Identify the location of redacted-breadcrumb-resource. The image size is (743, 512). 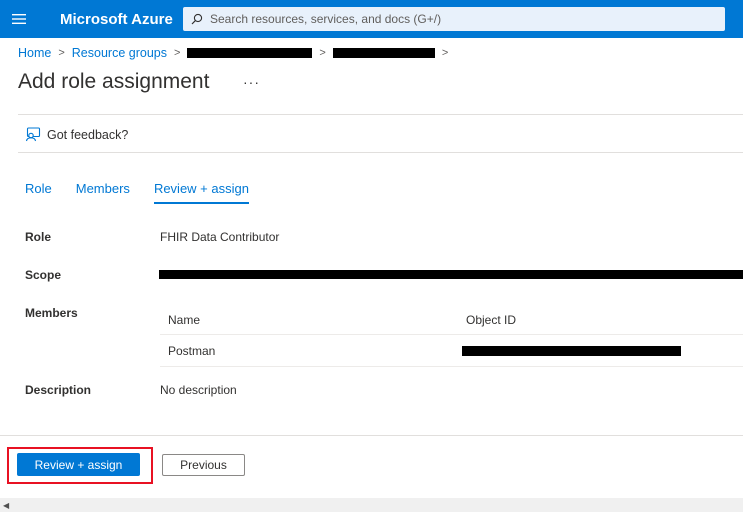
(383, 53).